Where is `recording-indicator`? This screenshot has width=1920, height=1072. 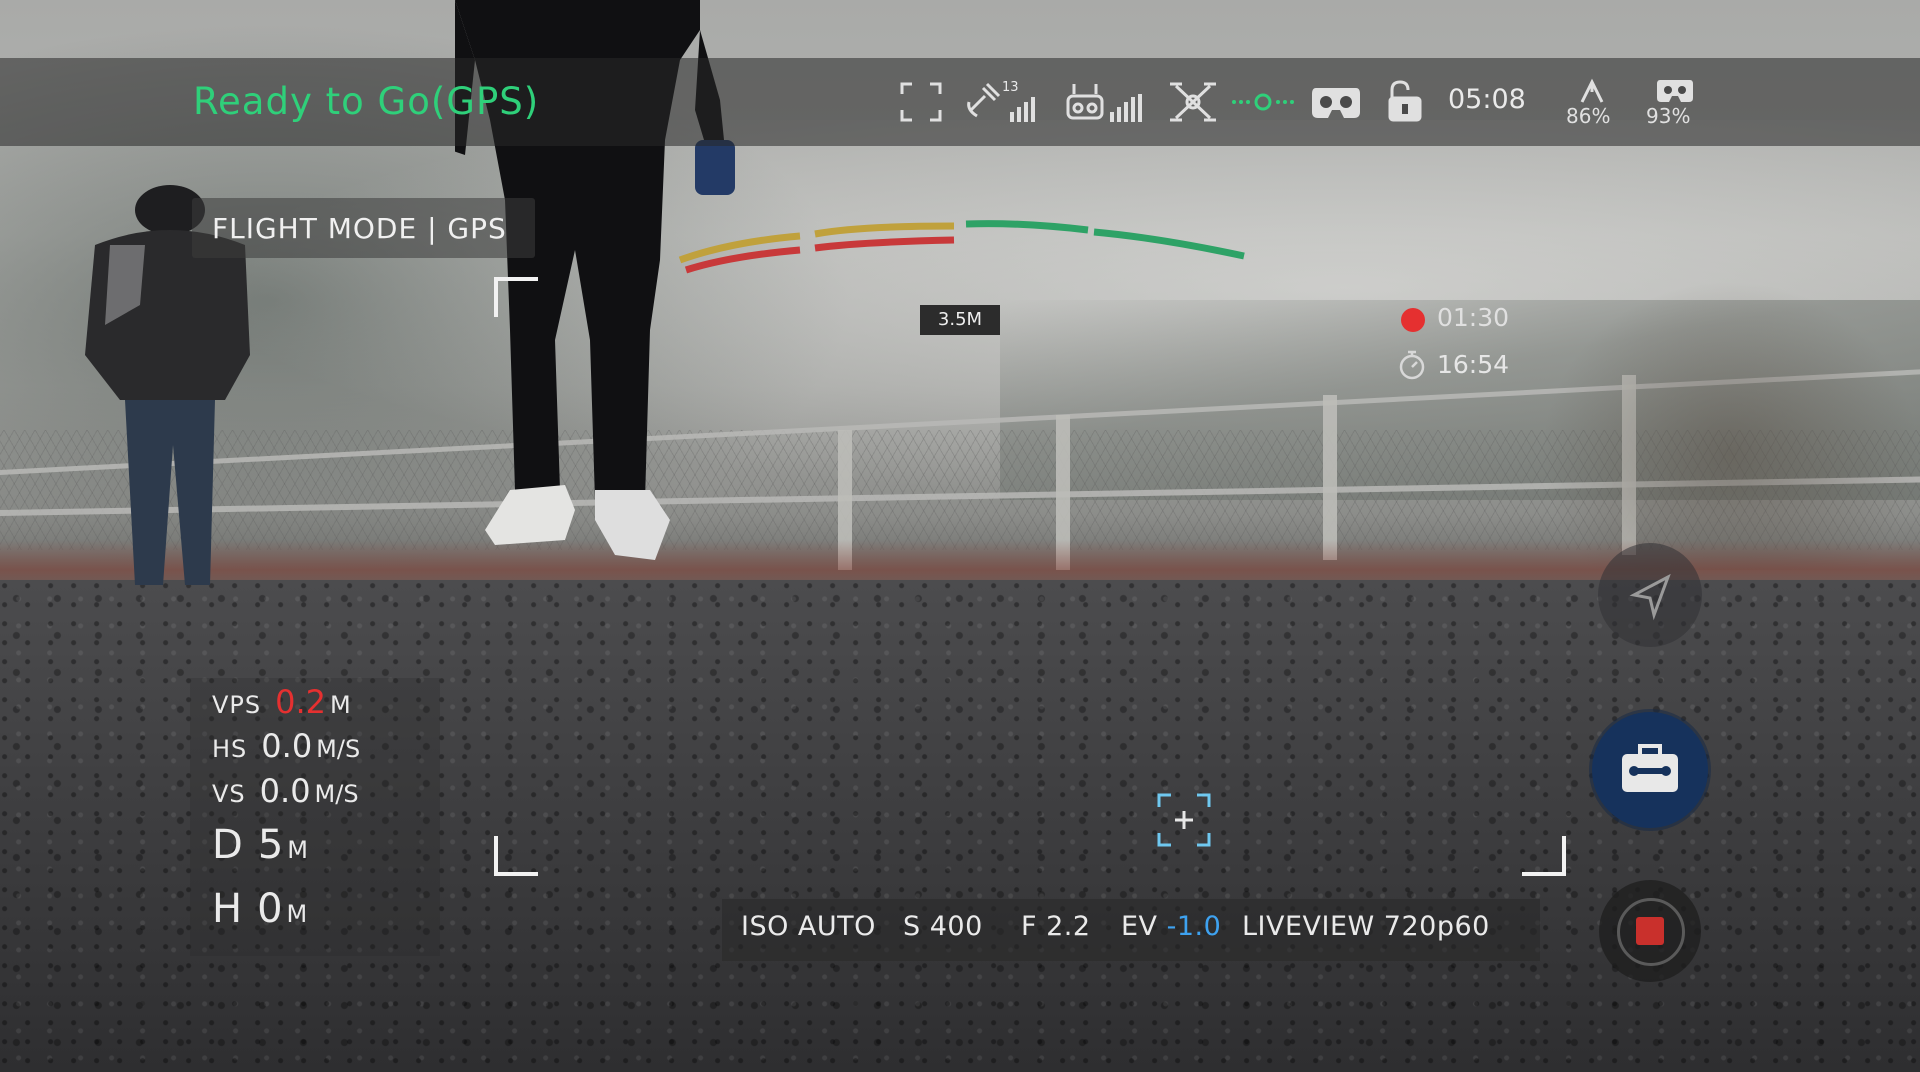 recording-indicator is located at coordinates (1413, 320).